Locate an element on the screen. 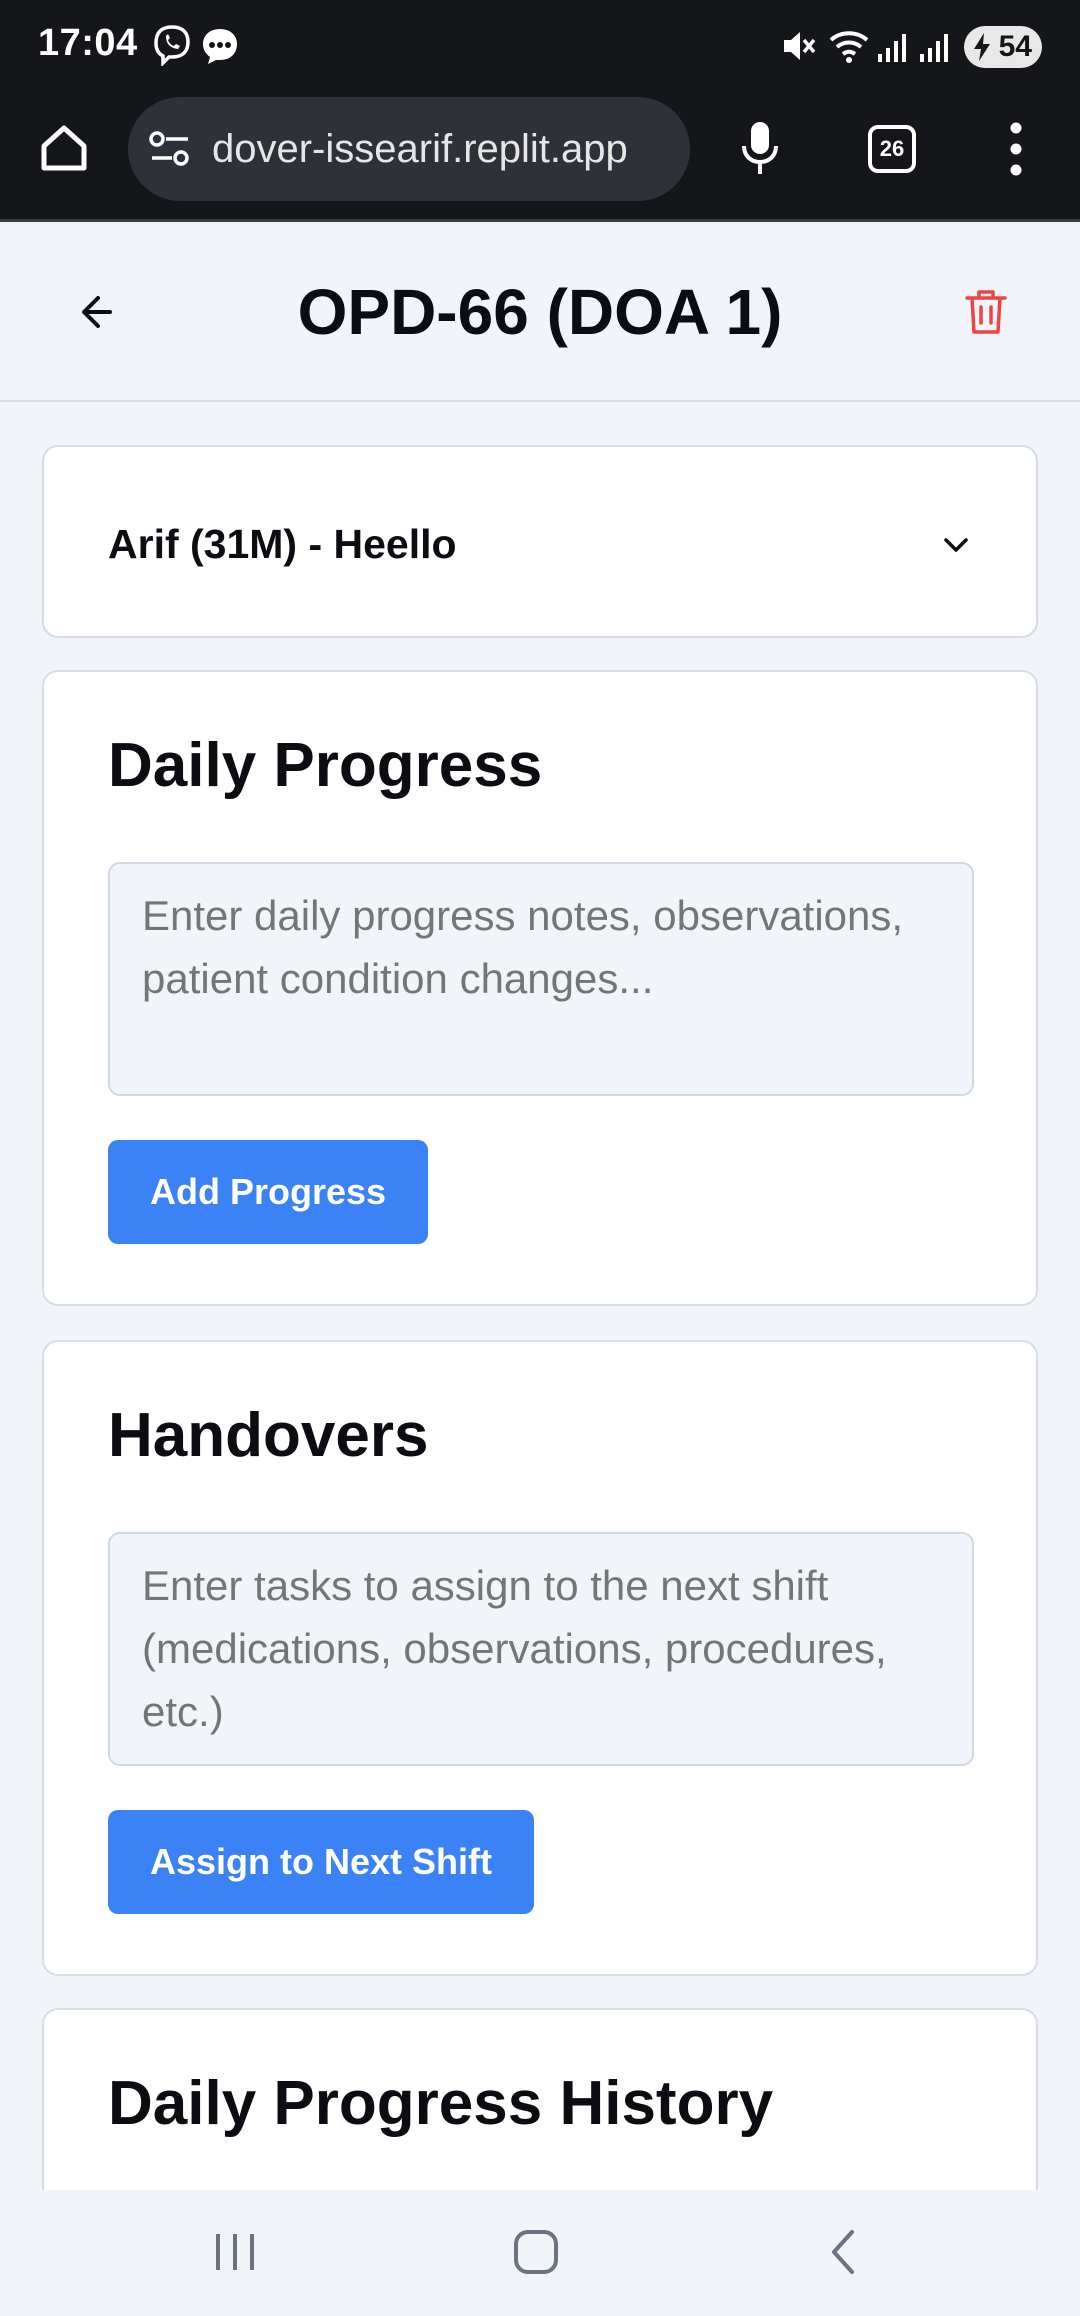  tab-switcher-button: 26 is located at coordinates (892, 149).